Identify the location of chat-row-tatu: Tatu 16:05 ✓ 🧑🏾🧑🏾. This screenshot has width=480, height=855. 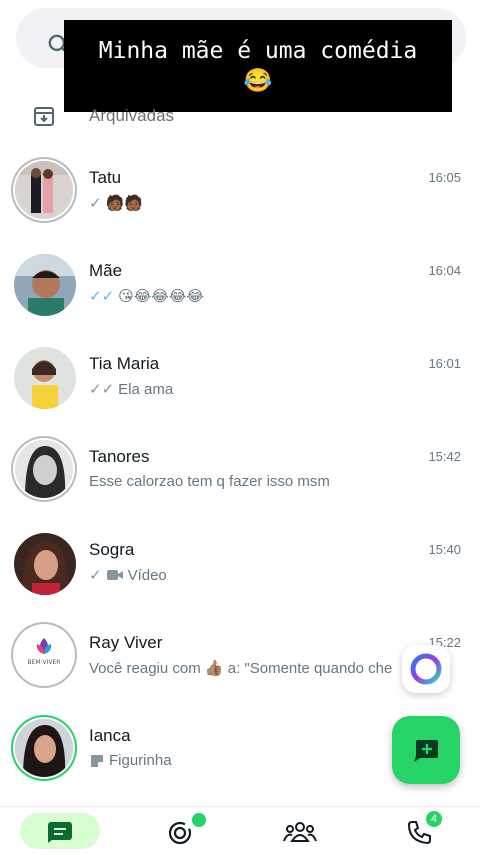
(240, 198).